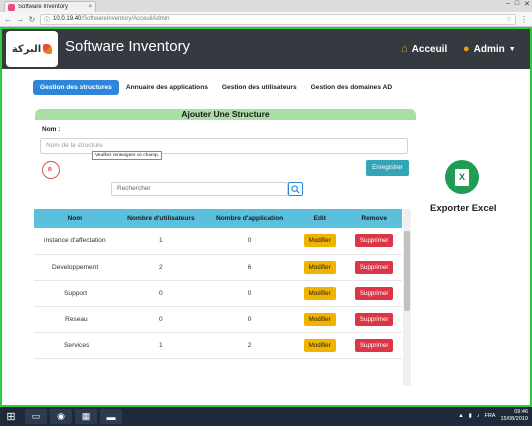 This screenshot has width=532, height=426. I want to click on bookmark-star-icon: ☆, so click(509, 19).